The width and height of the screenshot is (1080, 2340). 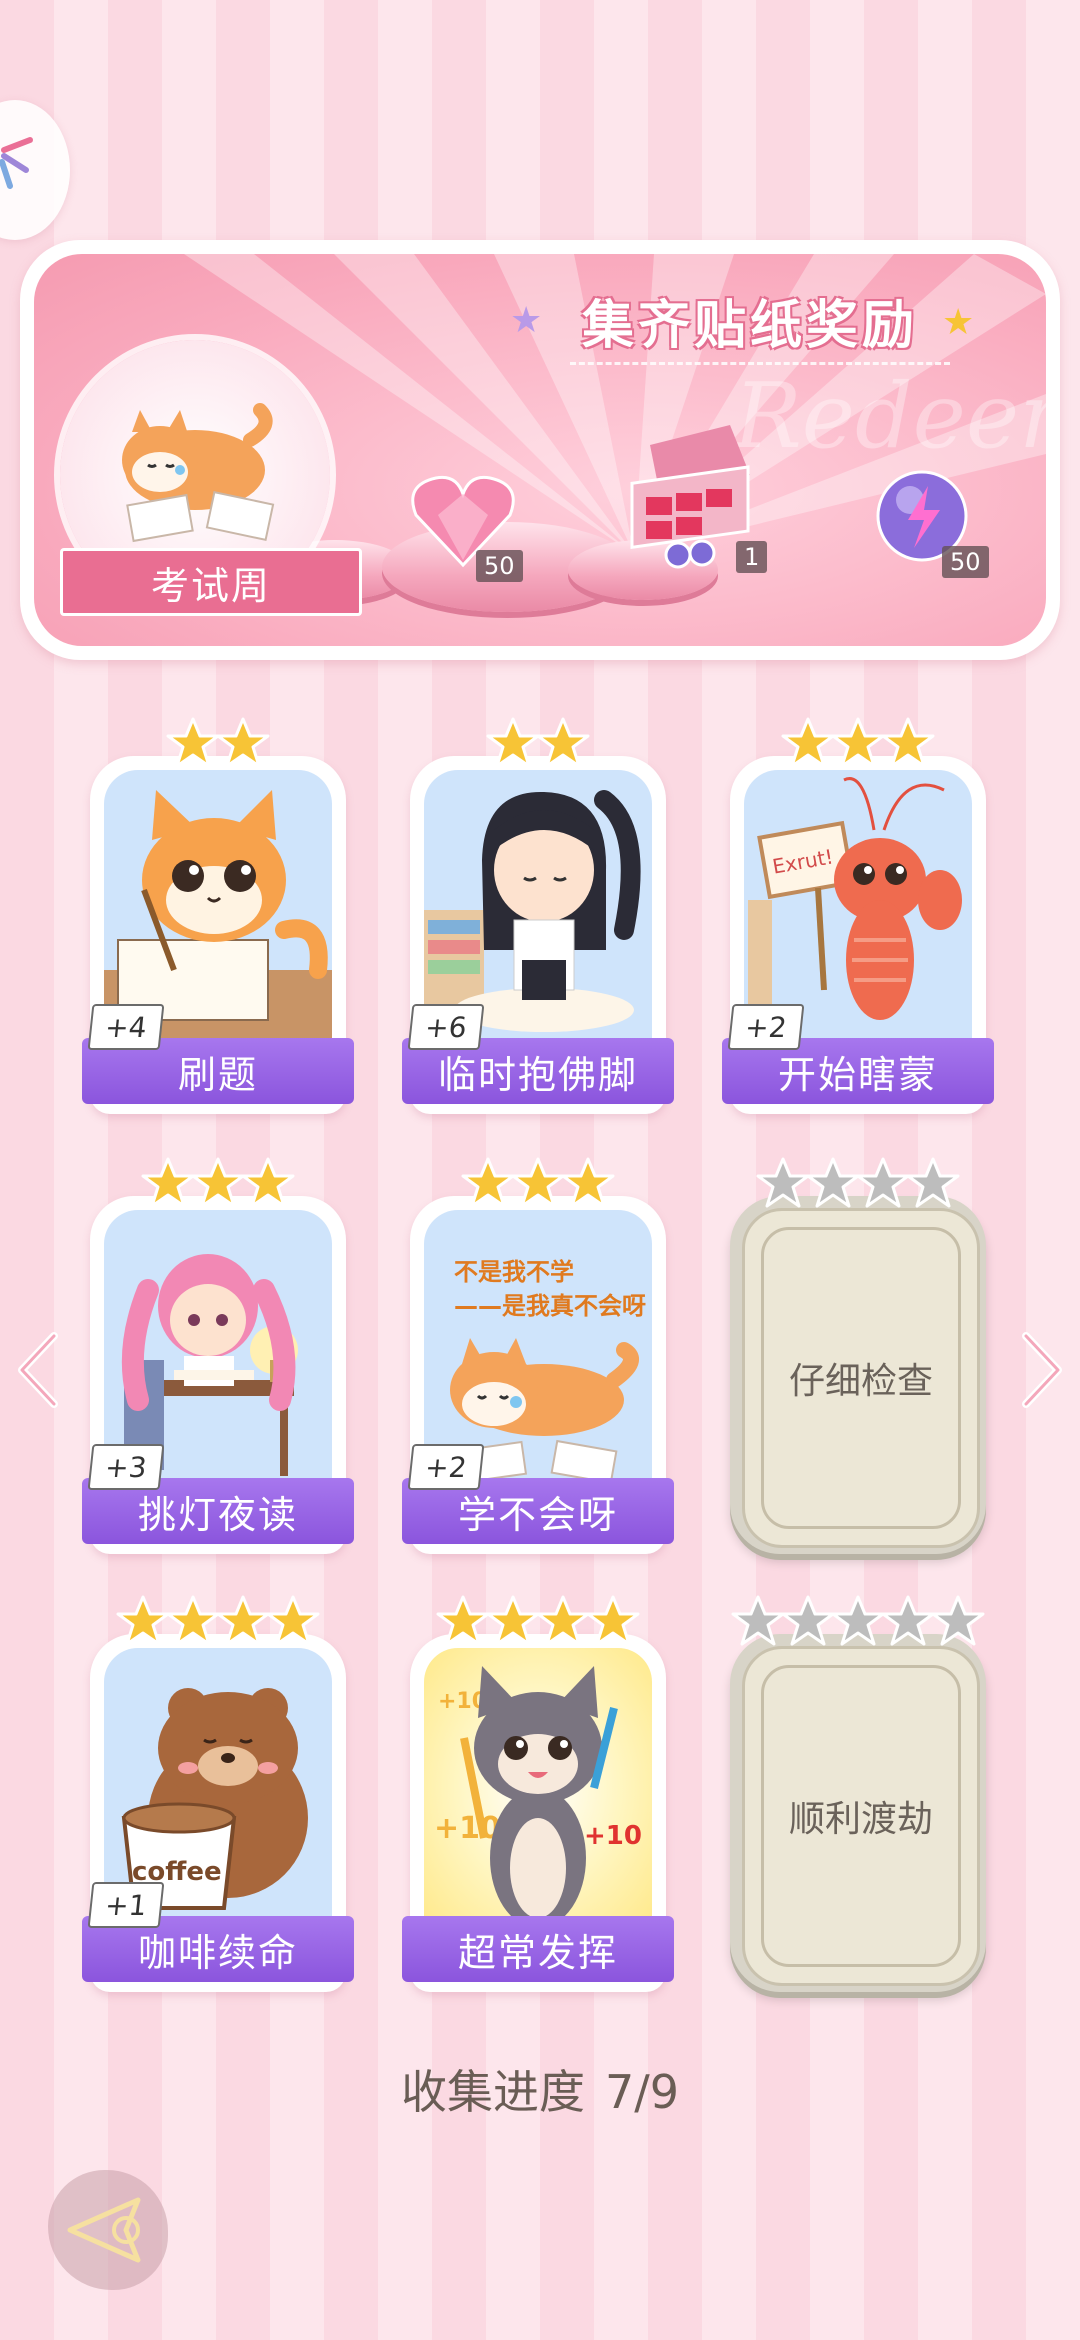 What do you see at coordinates (537, 1074) in the screenshot?
I see `card-label: 临时抱佛脚` at bounding box center [537, 1074].